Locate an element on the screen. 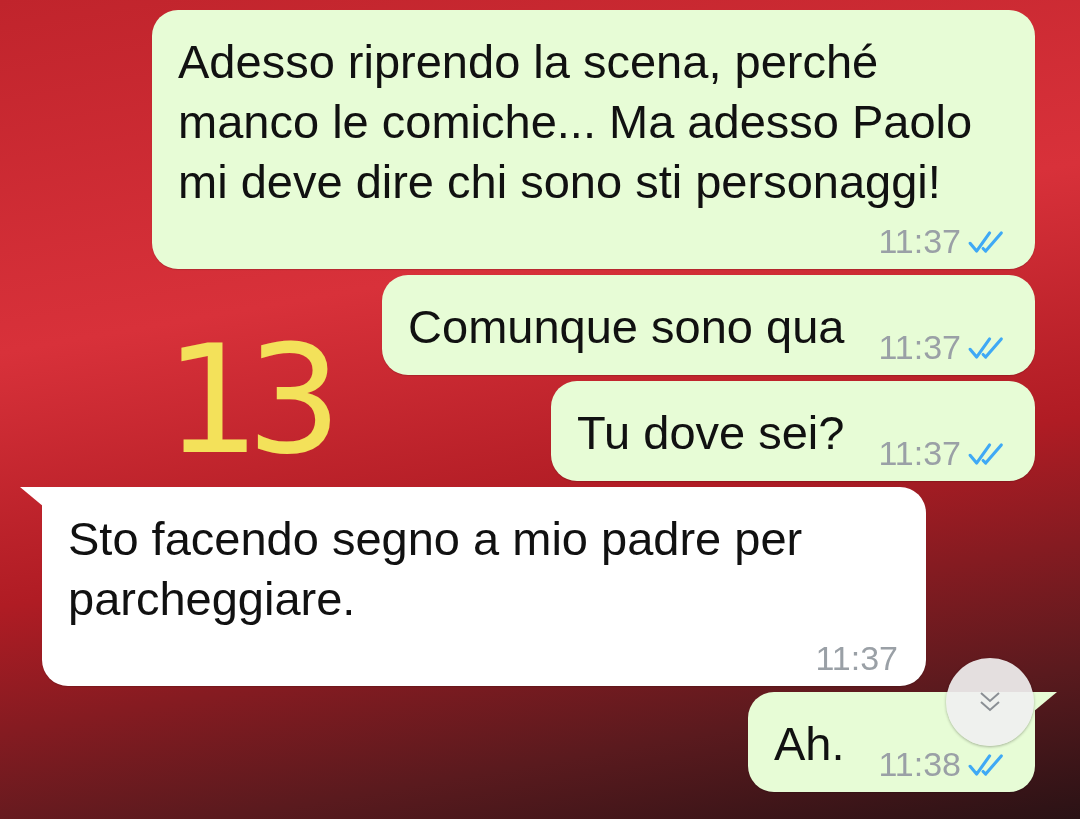 This screenshot has height=819, width=1080. message-text: Ah. is located at coordinates (809, 744).